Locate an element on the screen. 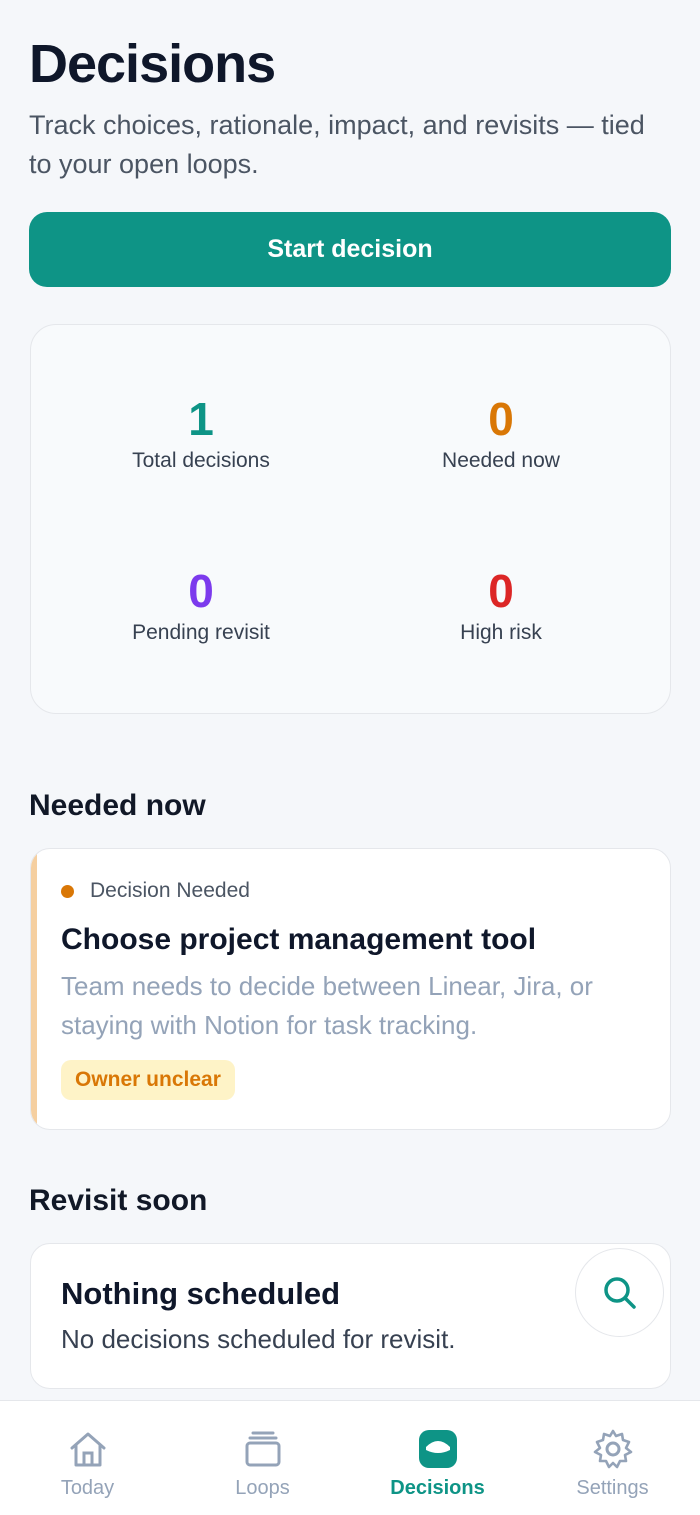 Image resolution: width=700 pixels, height=1515 pixels. status-line: Decision Needed is located at coordinates (155, 891).